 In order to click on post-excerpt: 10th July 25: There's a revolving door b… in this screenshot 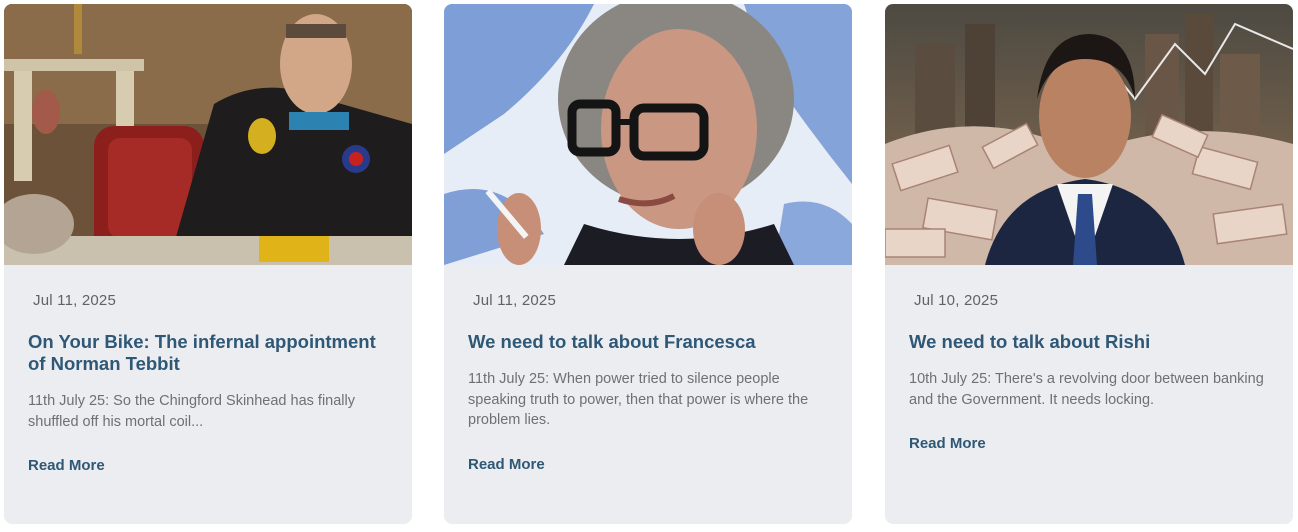, I will do `click(1086, 389)`.